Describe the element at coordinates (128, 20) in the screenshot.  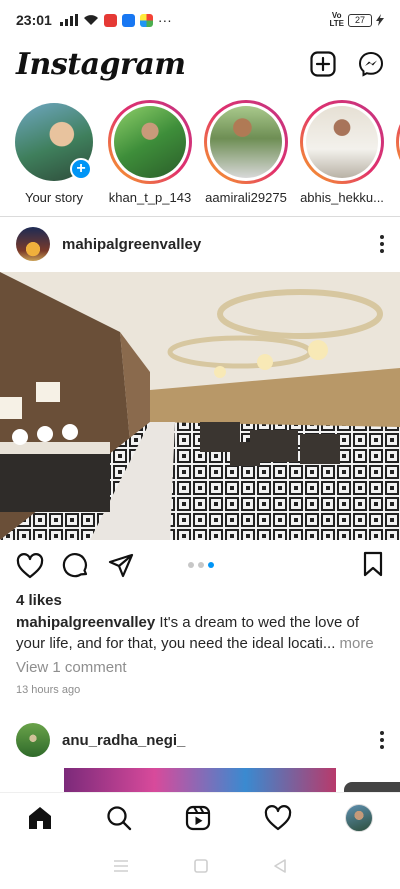
I see `facebook-icon` at that location.